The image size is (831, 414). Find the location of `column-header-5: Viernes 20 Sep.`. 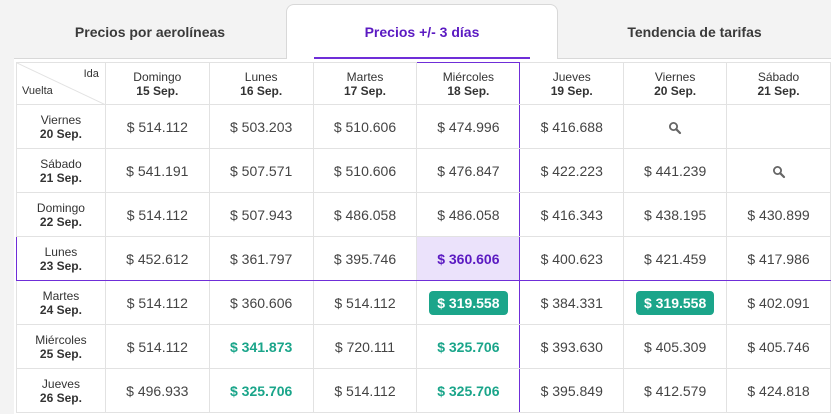

column-header-5: Viernes 20 Sep. is located at coordinates (675, 83).